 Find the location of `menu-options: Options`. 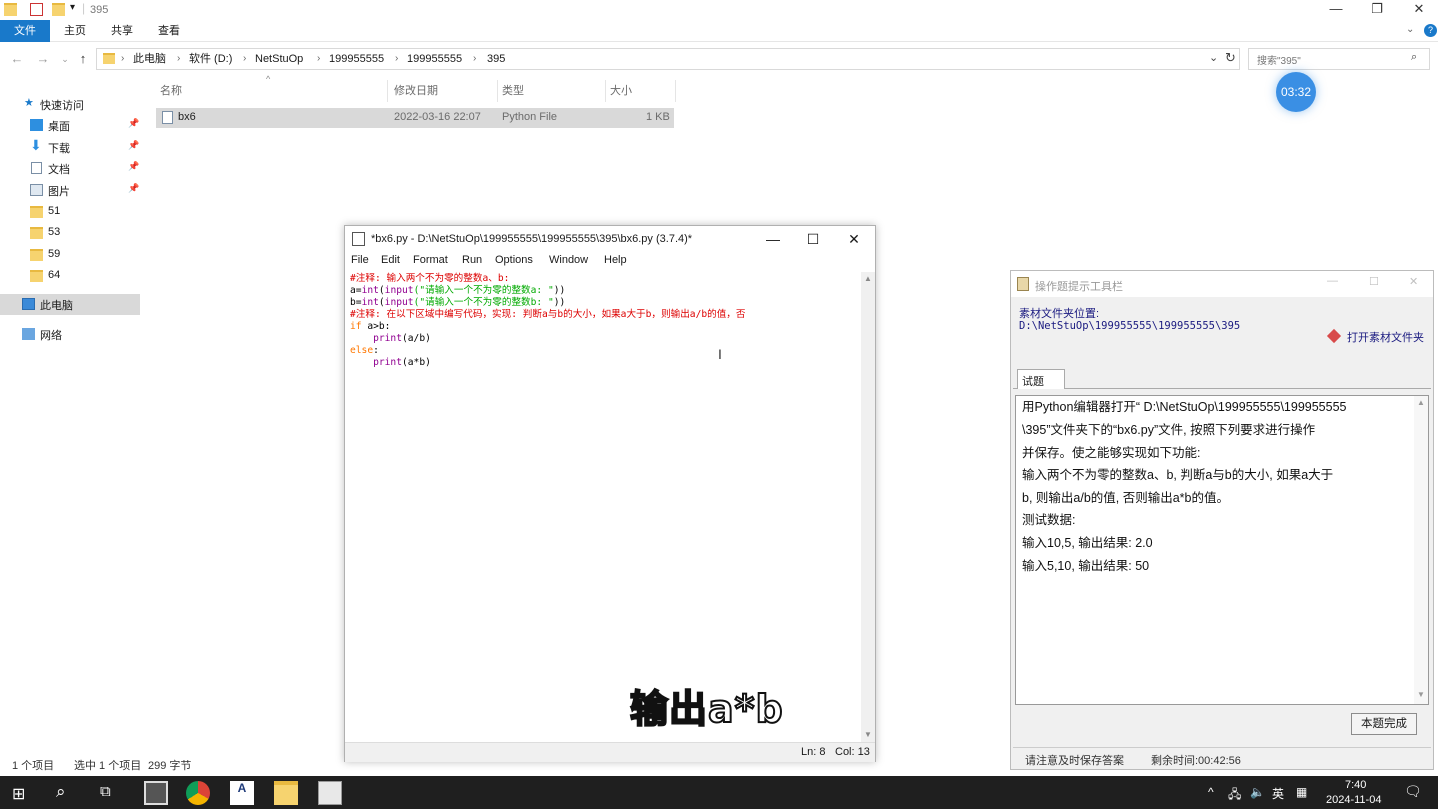

menu-options: Options is located at coordinates (514, 260).